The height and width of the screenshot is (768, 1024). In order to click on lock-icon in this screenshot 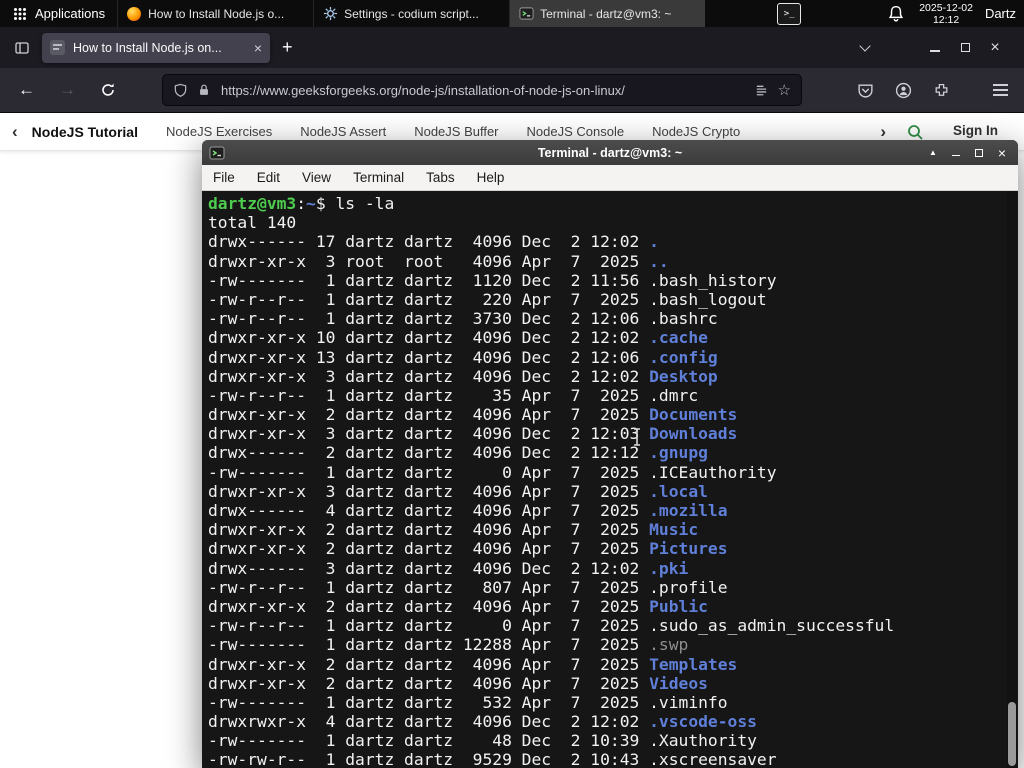, I will do `click(204, 90)`.